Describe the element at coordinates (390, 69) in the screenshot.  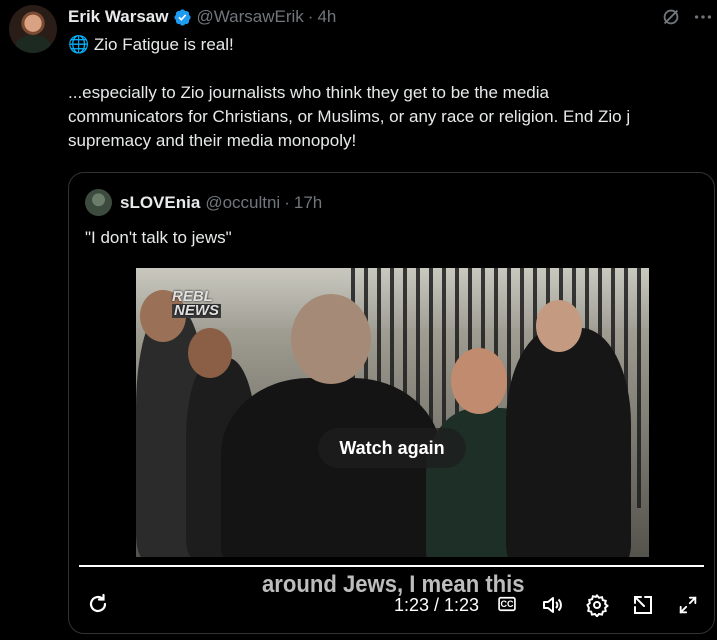
I see `tweet-line-blank` at that location.